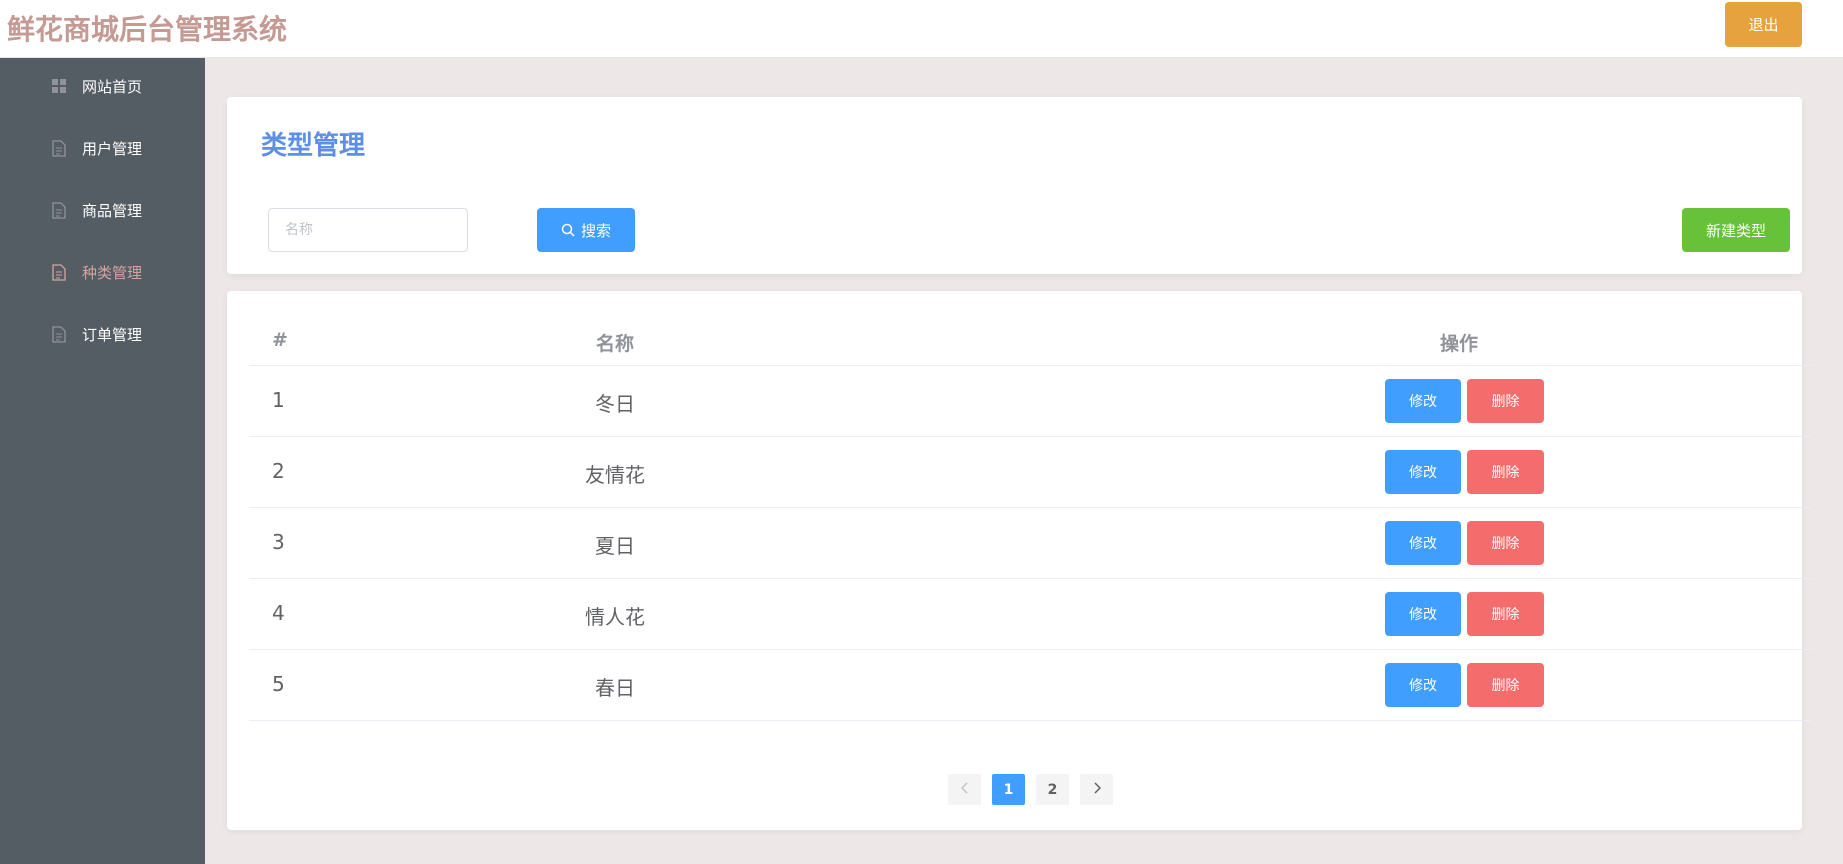 The image size is (1843, 864). I want to click on search-input, so click(368, 230).